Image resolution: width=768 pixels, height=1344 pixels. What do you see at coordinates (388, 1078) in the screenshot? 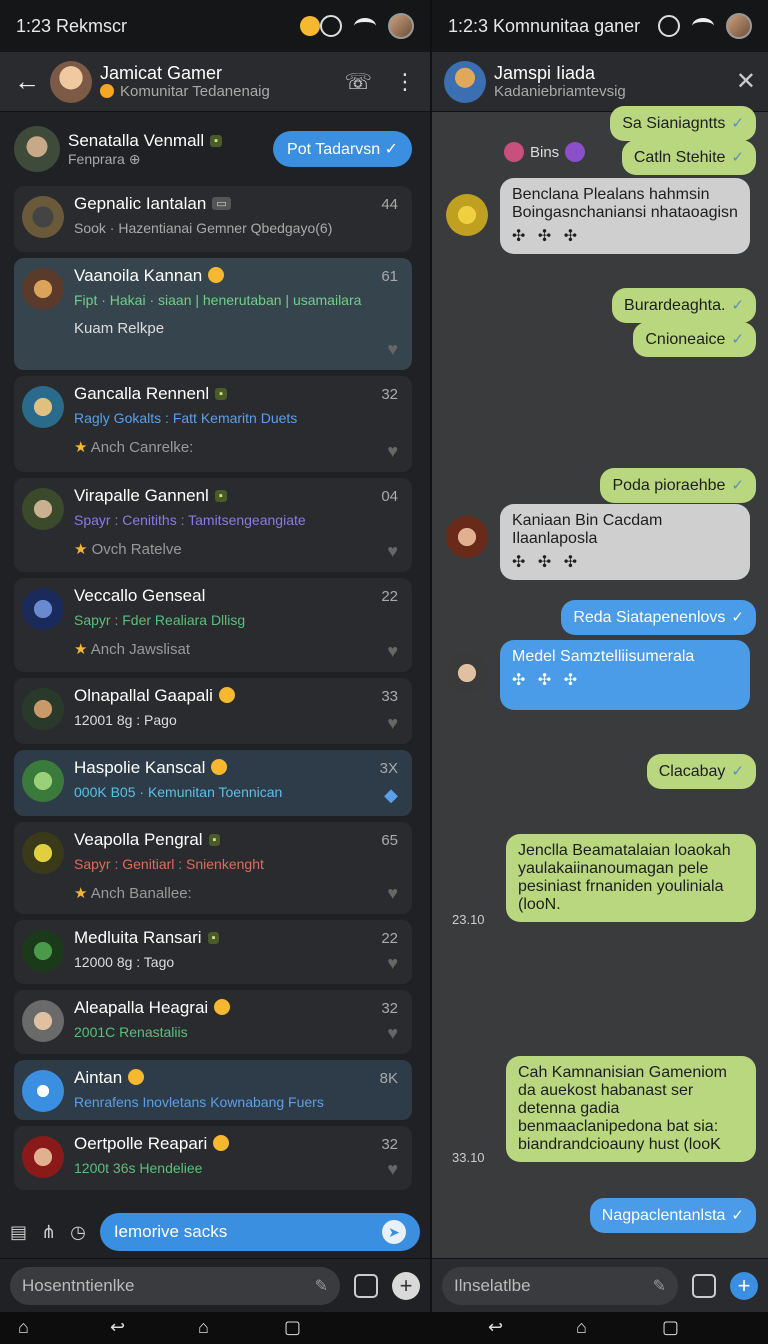
I see `unread-count: 8K` at bounding box center [388, 1078].